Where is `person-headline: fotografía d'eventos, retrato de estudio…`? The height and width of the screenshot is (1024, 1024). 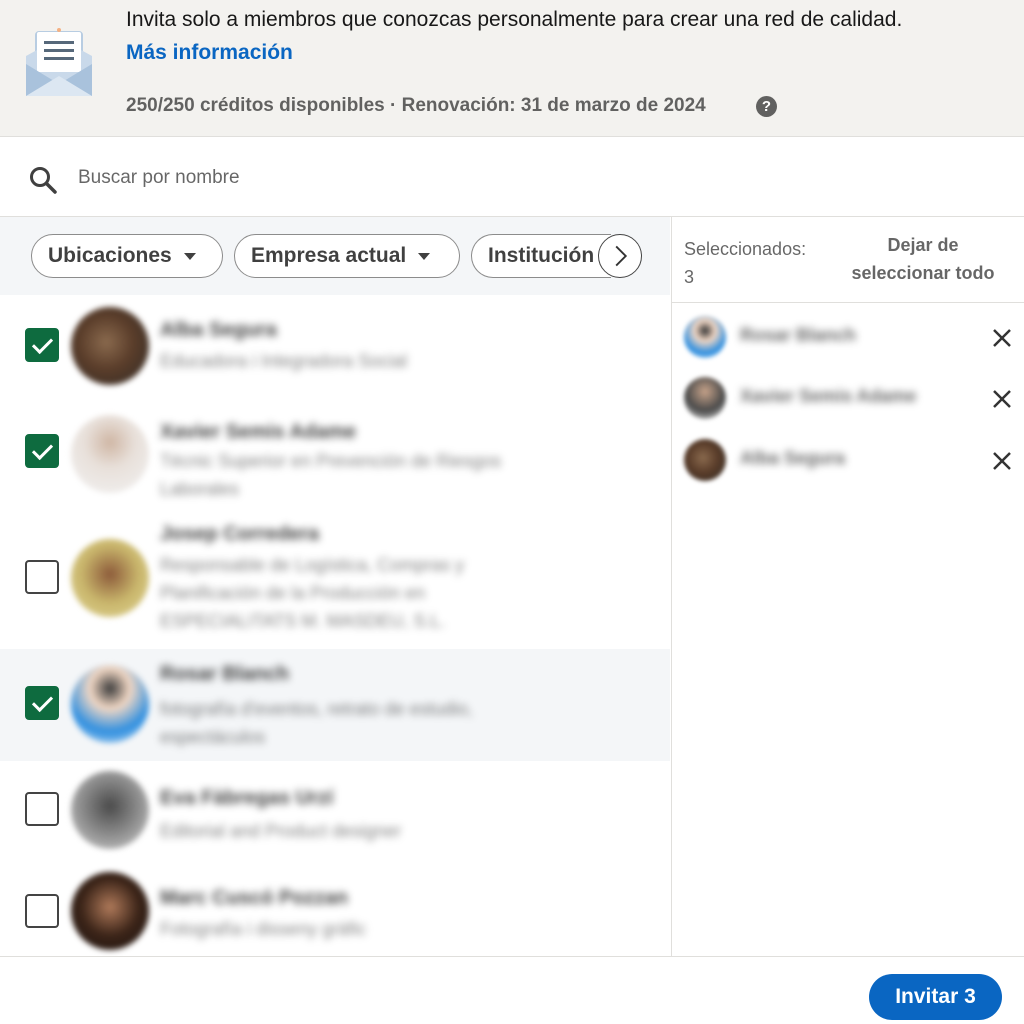 person-headline: fotografía d'eventos, retrato de estudio… is located at coordinates (316, 723).